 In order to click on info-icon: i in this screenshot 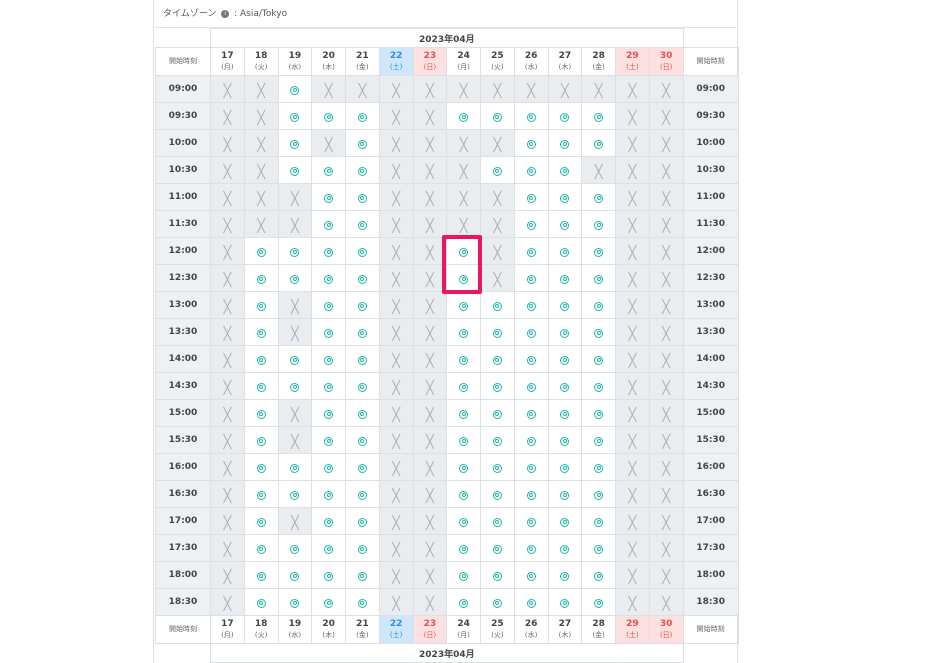, I will do `click(225, 13)`.